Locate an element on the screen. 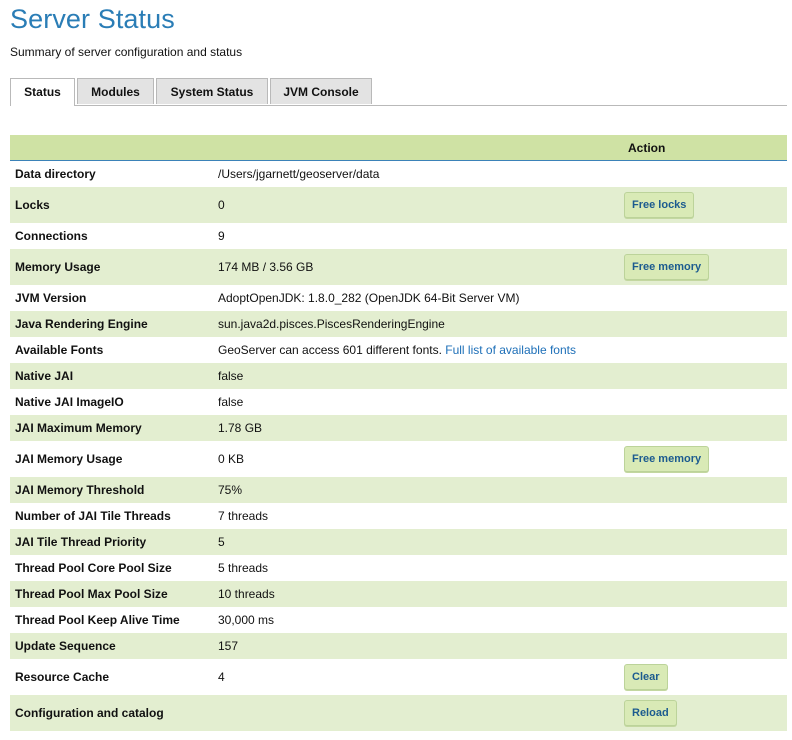 This screenshot has height=740, width=792. table-header-row: Action is located at coordinates (398, 148).